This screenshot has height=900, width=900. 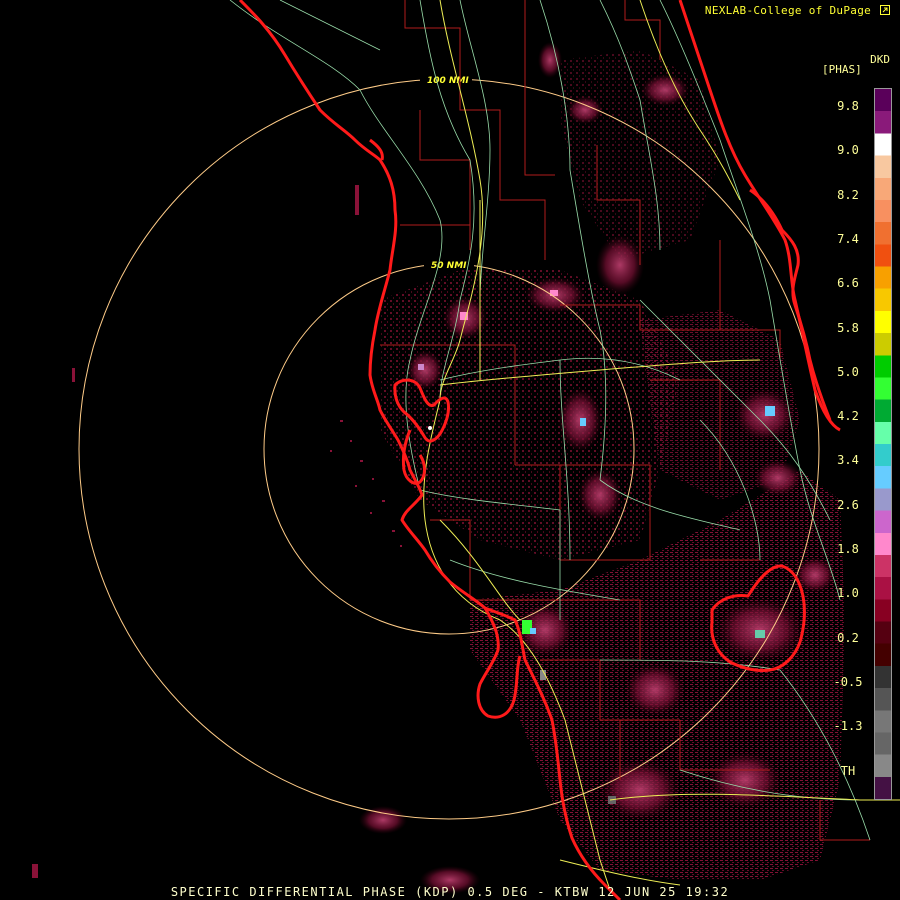 I want to click on colorbar-tick-label: 7.4, so click(x=848, y=239).